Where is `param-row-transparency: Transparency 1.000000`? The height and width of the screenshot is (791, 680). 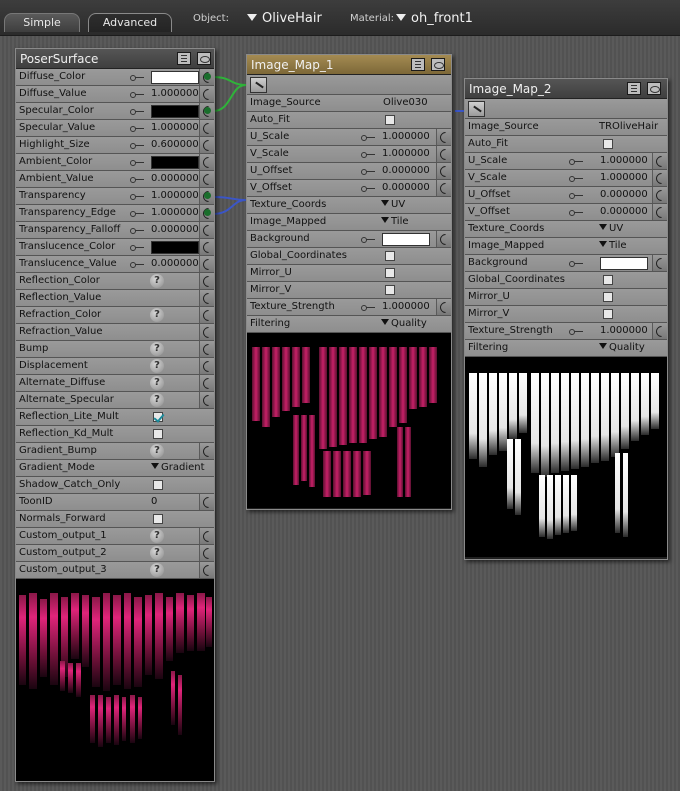
param-row-transparency: Transparency 1.000000 is located at coordinates (115, 196).